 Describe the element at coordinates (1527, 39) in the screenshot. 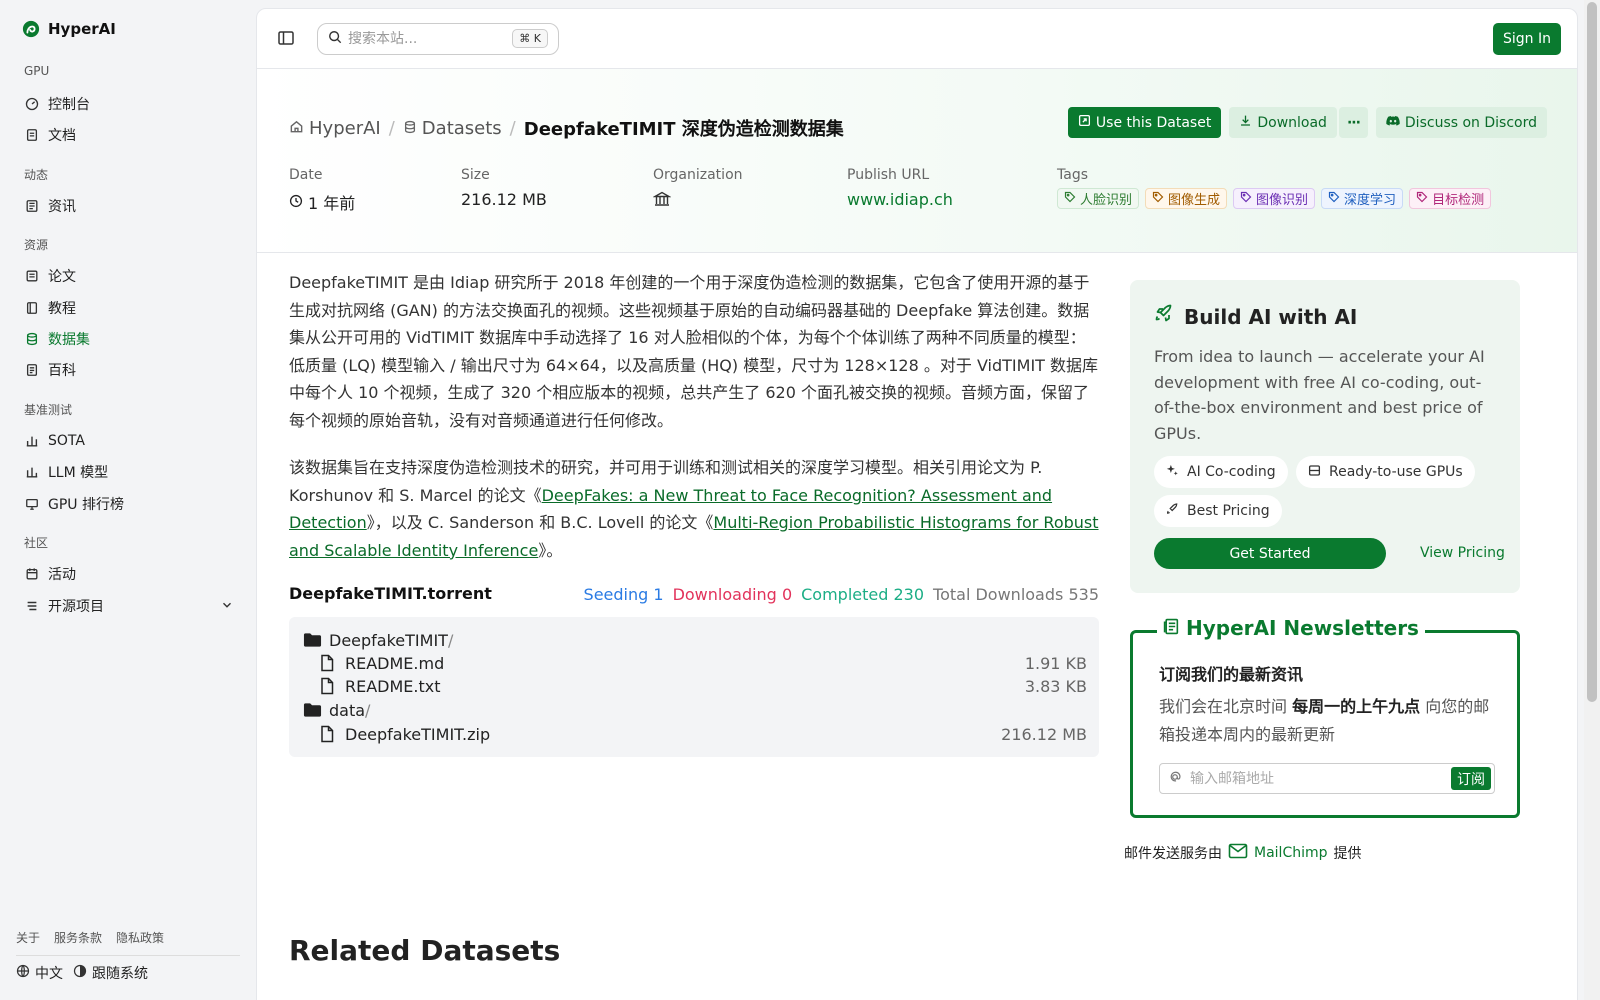

I see `sign-in-button: Sign In` at that location.